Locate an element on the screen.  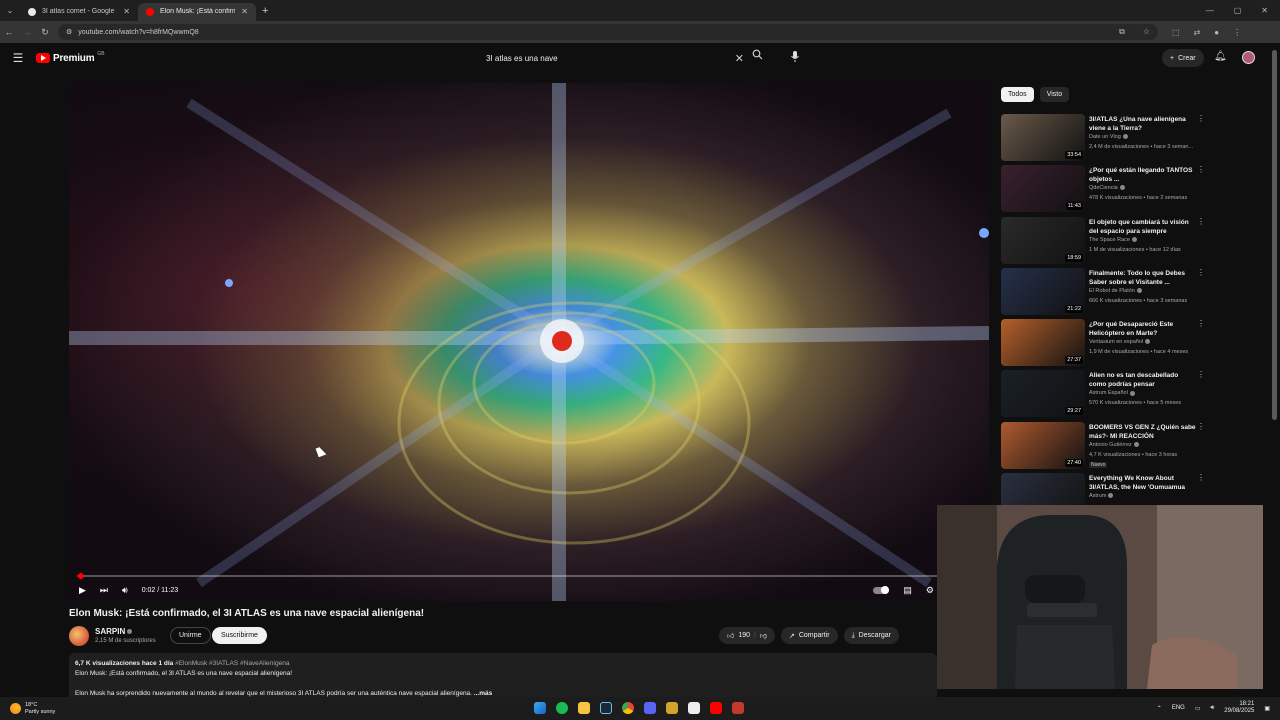
new-tab-button: + is located at coordinates (265, 11).